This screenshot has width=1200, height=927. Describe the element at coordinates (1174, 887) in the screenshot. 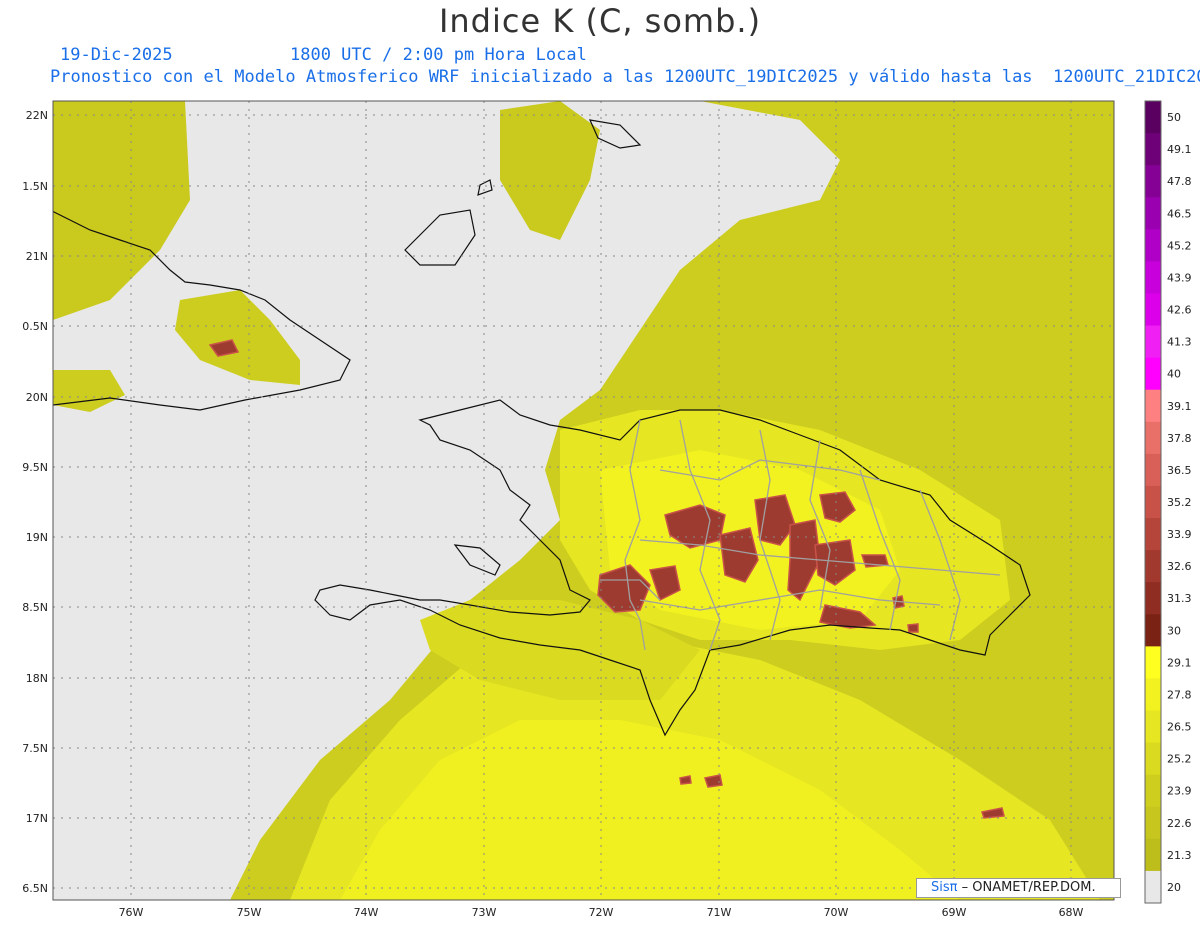

I see `colorbar-label: 20` at that location.